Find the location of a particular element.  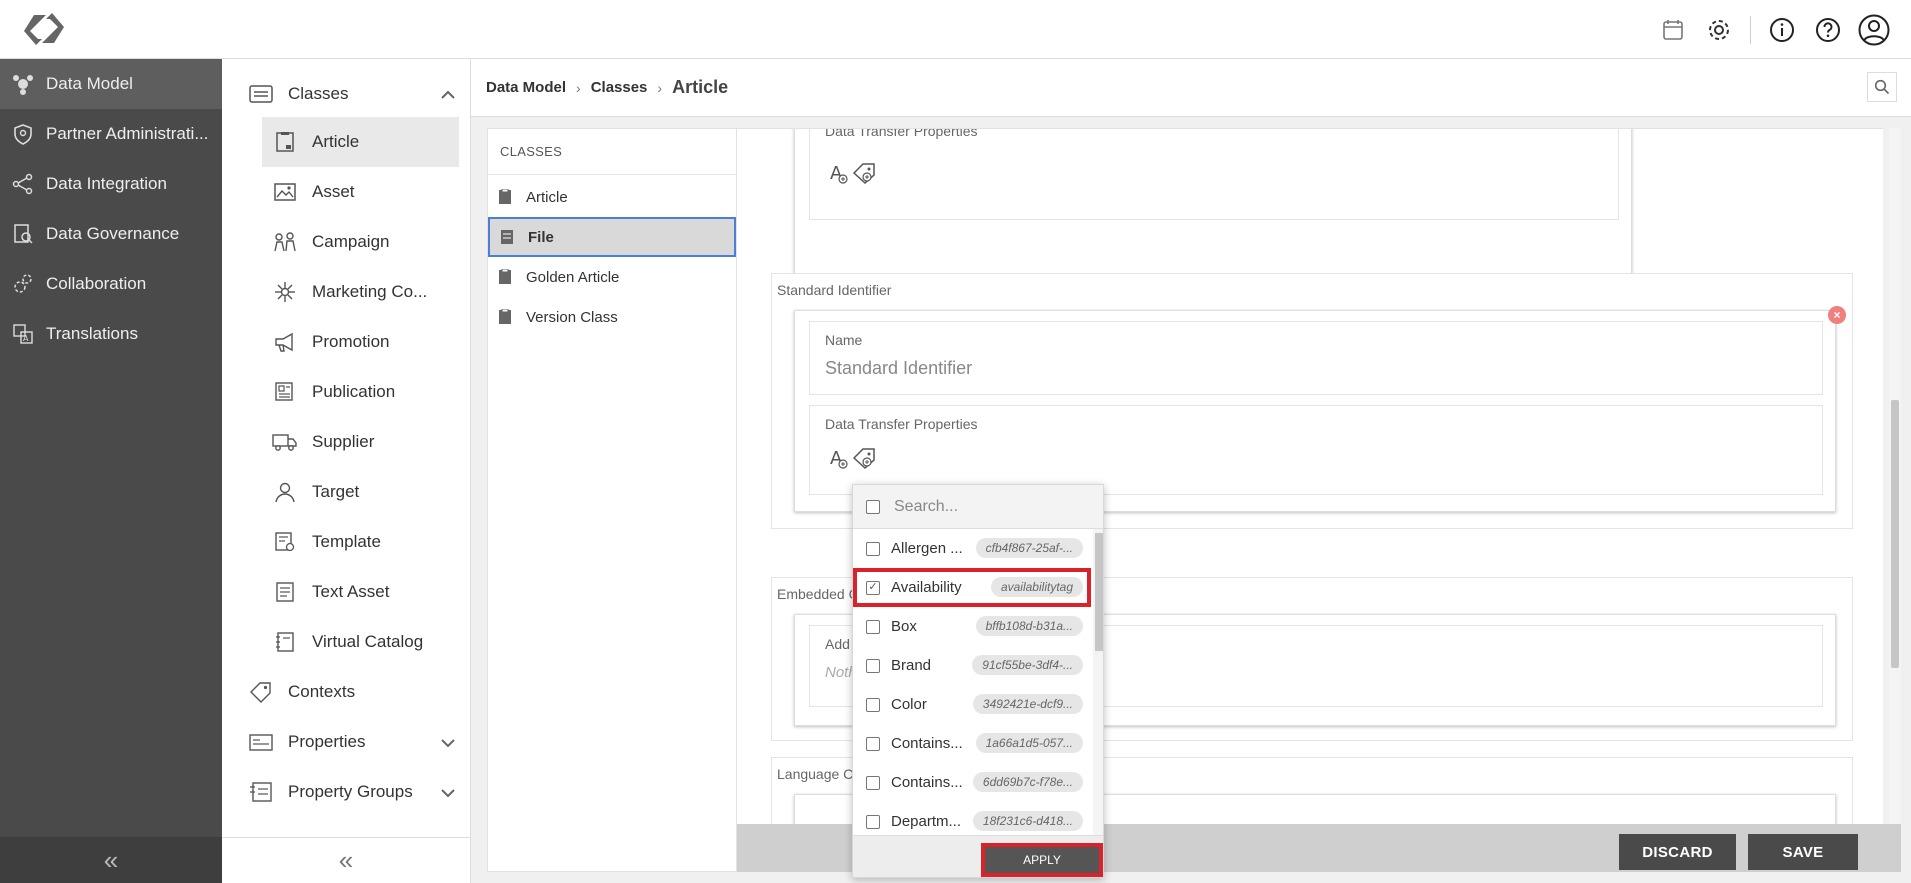

chevron-right-icon: › is located at coordinates (660, 87).